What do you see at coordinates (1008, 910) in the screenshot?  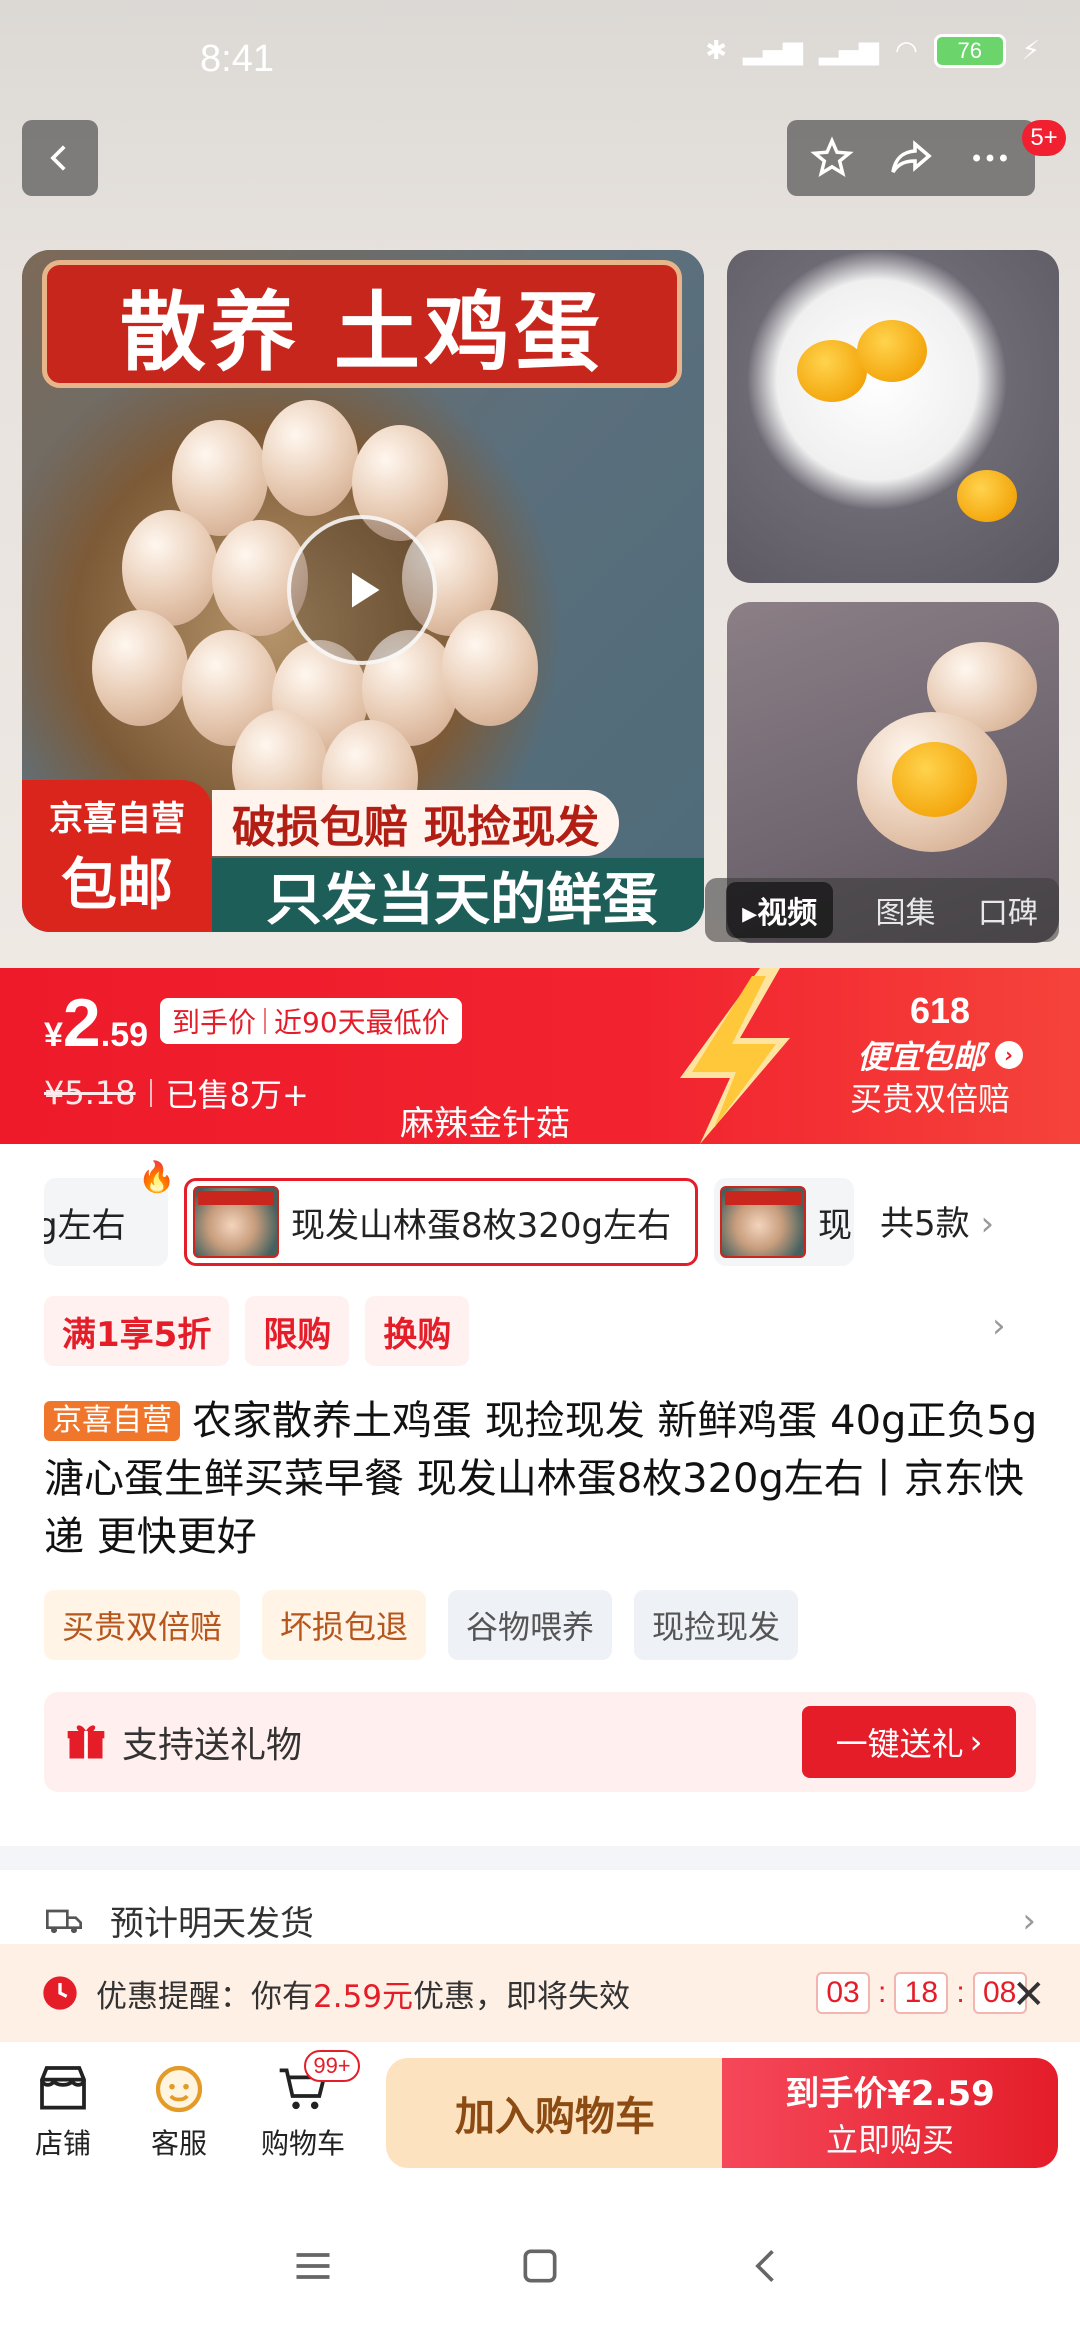 I see `tab-reviews: 口碑` at bounding box center [1008, 910].